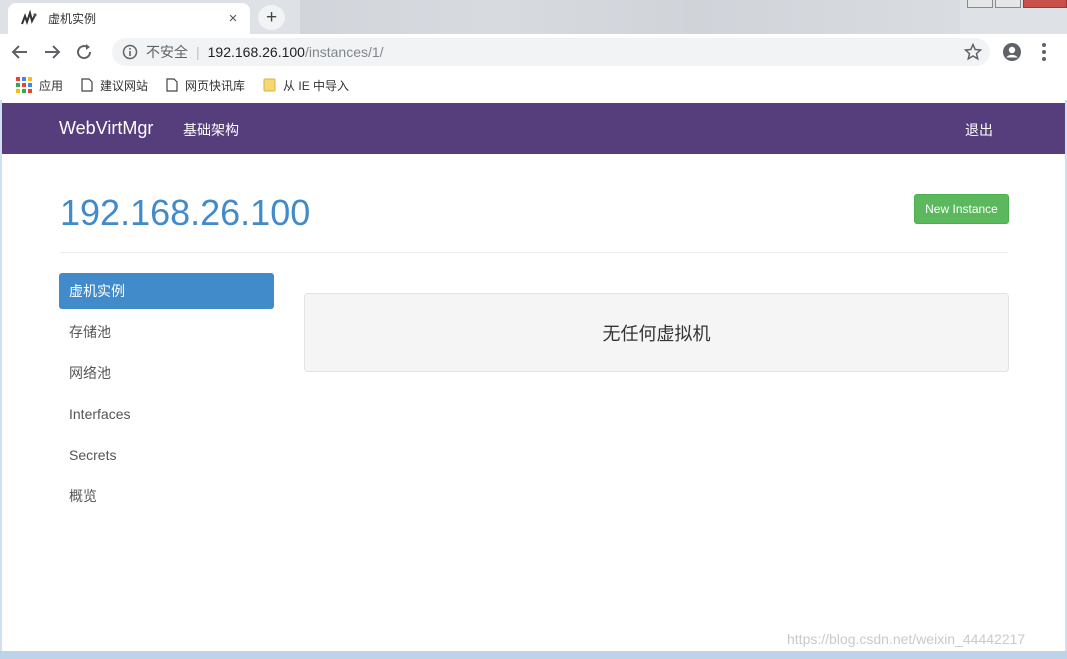 The height and width of the screenshot is (659, 1067). I want to click on sidebar-item-networks: 网络池, so click(166, 373).